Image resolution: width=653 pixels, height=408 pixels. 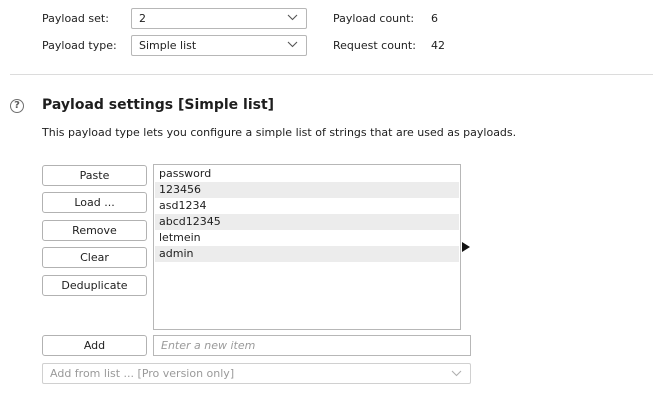 I want to click on list-item: asd1234, so click(x=307, y=206).